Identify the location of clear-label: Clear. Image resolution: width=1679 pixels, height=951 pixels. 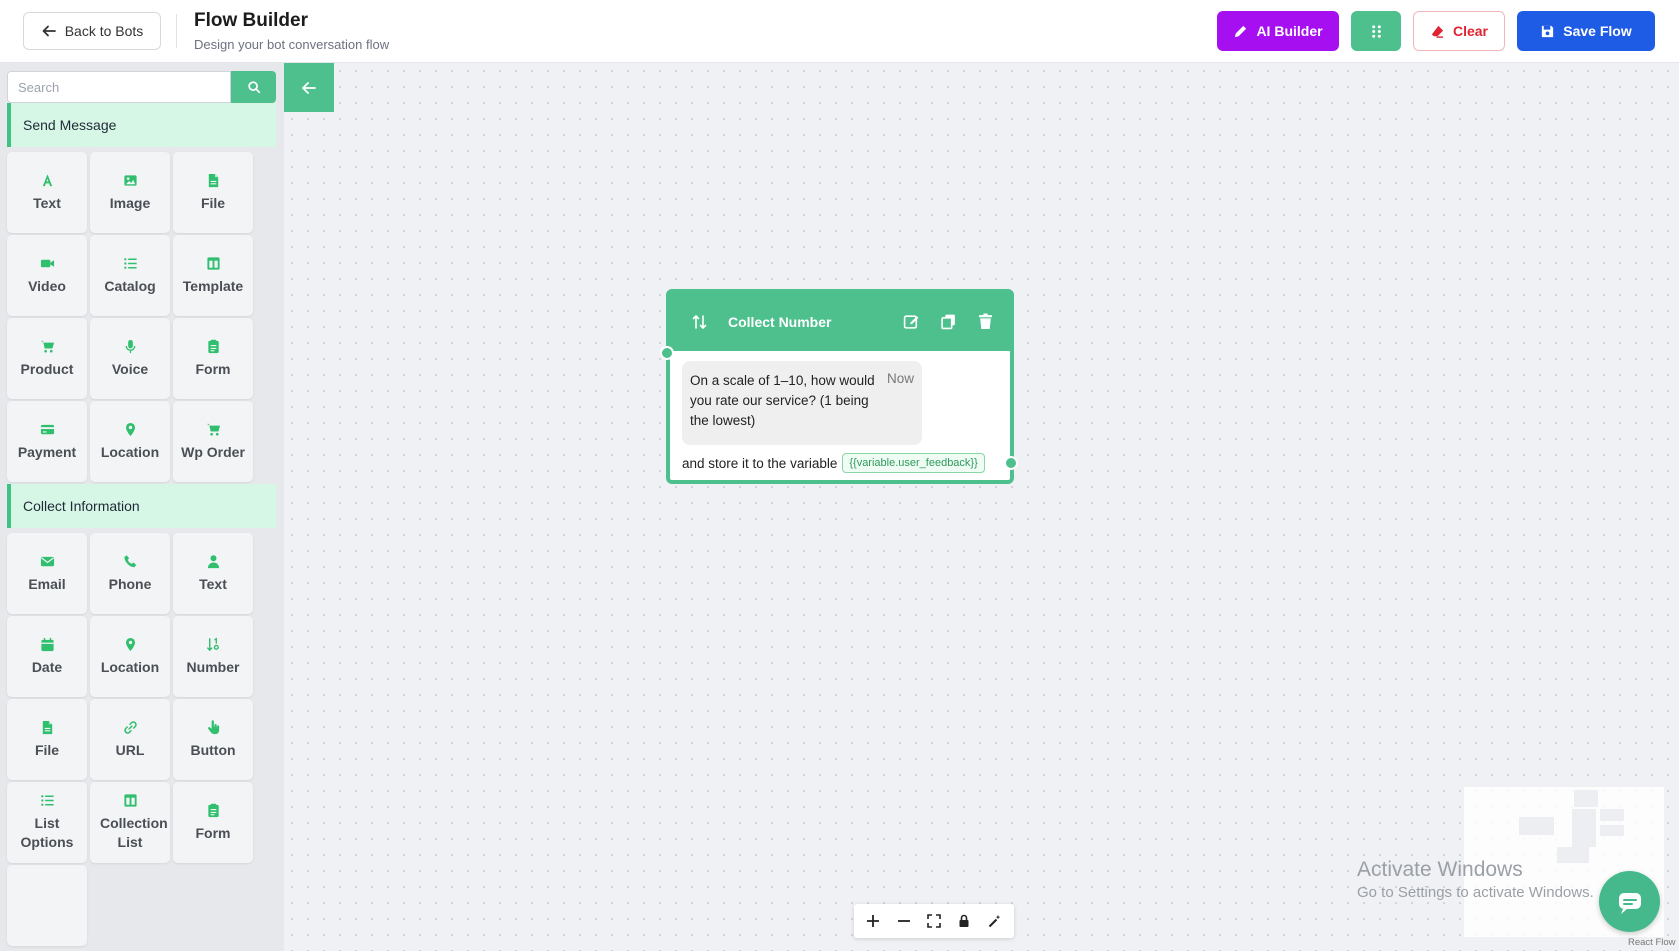
(1470, 31).